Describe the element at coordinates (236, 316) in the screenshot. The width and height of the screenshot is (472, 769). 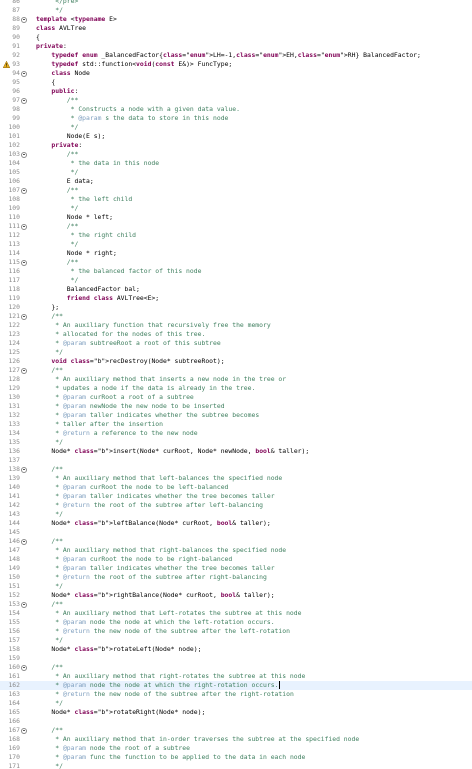
I see `code-line: 121 /**` at that location.